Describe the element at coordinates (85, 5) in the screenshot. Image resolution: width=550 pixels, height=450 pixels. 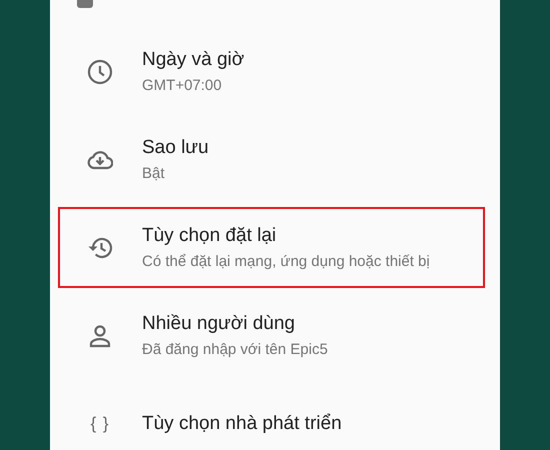
I see `phone-icon` at that location.